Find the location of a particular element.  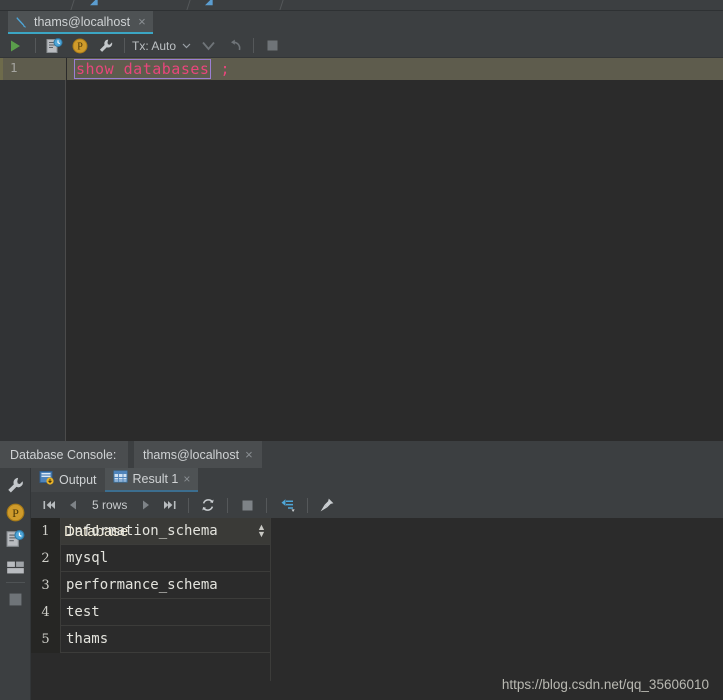

table-row: 1 information_schema is located at coordinates (151, 531).